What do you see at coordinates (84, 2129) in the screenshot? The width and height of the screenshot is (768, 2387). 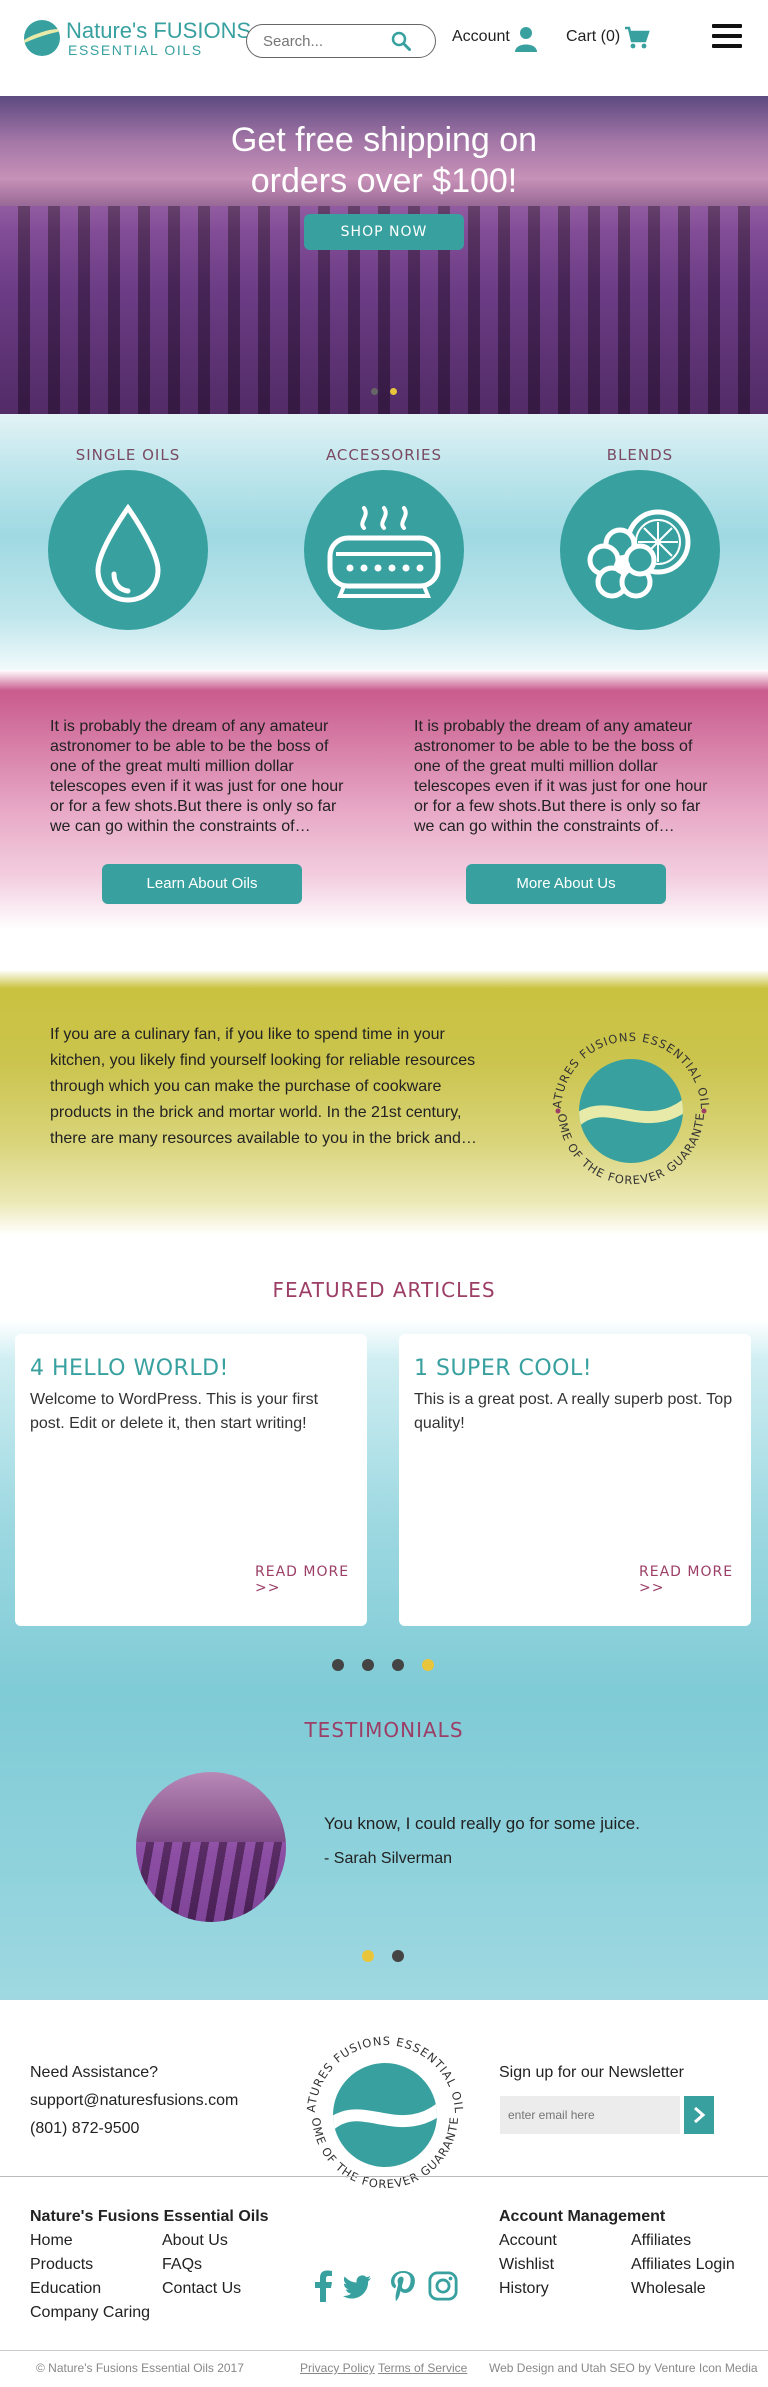 I see `support-phone: (801) 872-9500` at bounding box center [84, 2129].